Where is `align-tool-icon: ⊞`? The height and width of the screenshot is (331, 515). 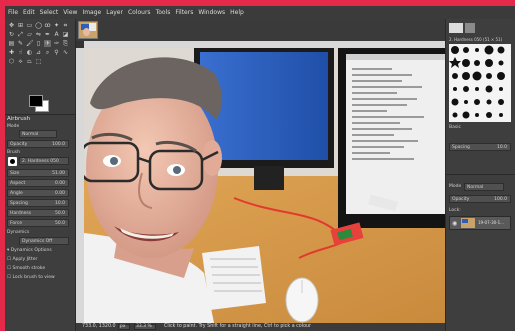
align-tool-icon: ⊞ is located at coordinates (20, 25).